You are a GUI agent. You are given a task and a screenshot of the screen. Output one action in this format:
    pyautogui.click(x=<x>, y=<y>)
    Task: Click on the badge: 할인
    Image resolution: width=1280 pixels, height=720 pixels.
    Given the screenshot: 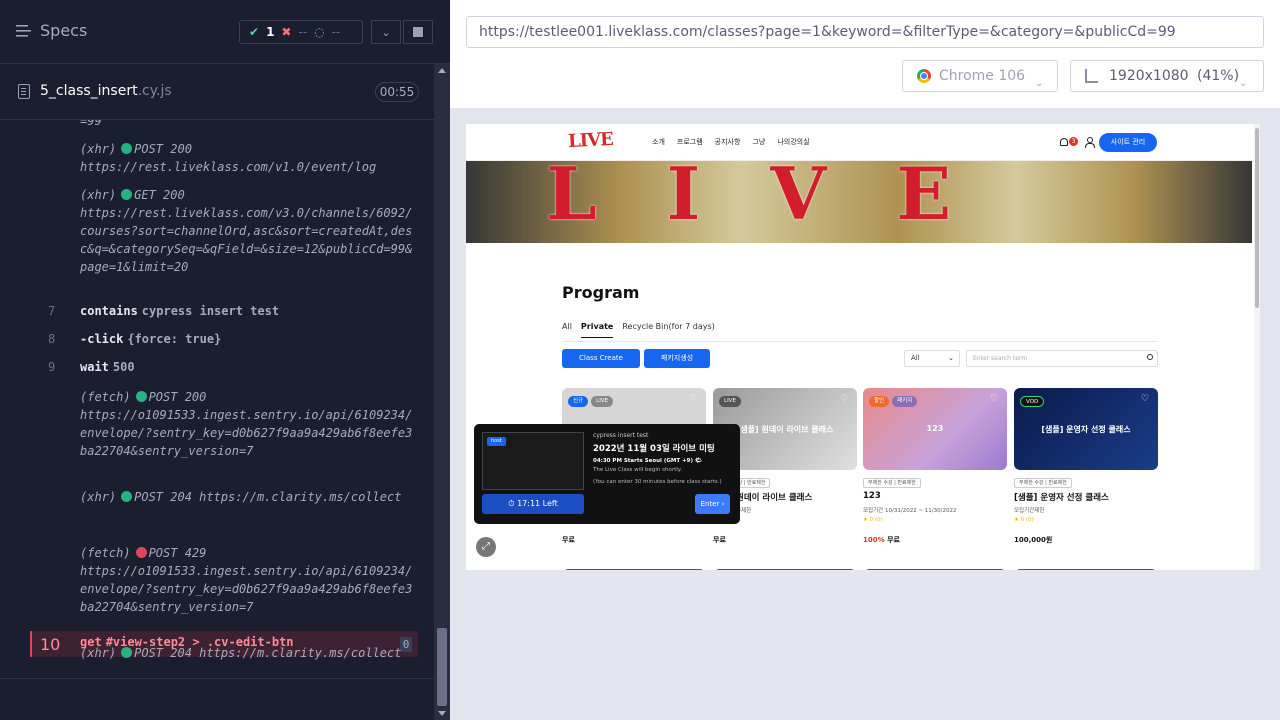 What is the action you would take?
    pyautogui.click(x=879, y=401)
    